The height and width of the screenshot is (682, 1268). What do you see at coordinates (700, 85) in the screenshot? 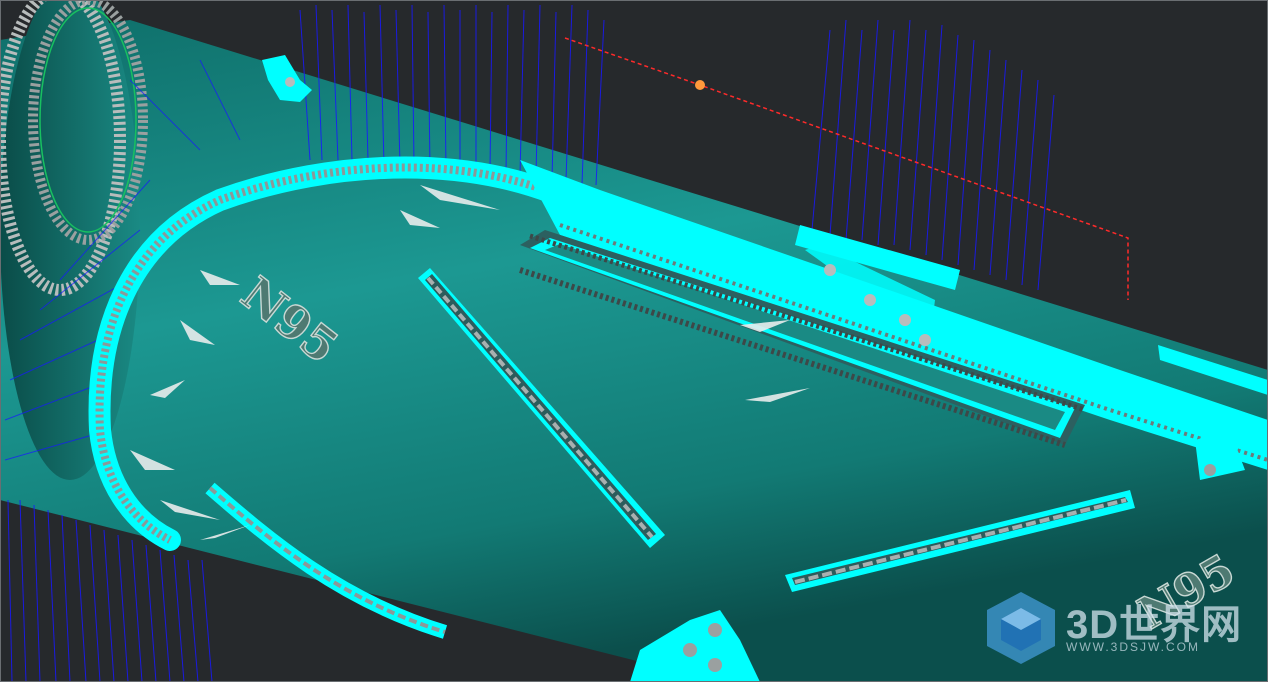
I see `measure-point` at bounding box center [700, 85].